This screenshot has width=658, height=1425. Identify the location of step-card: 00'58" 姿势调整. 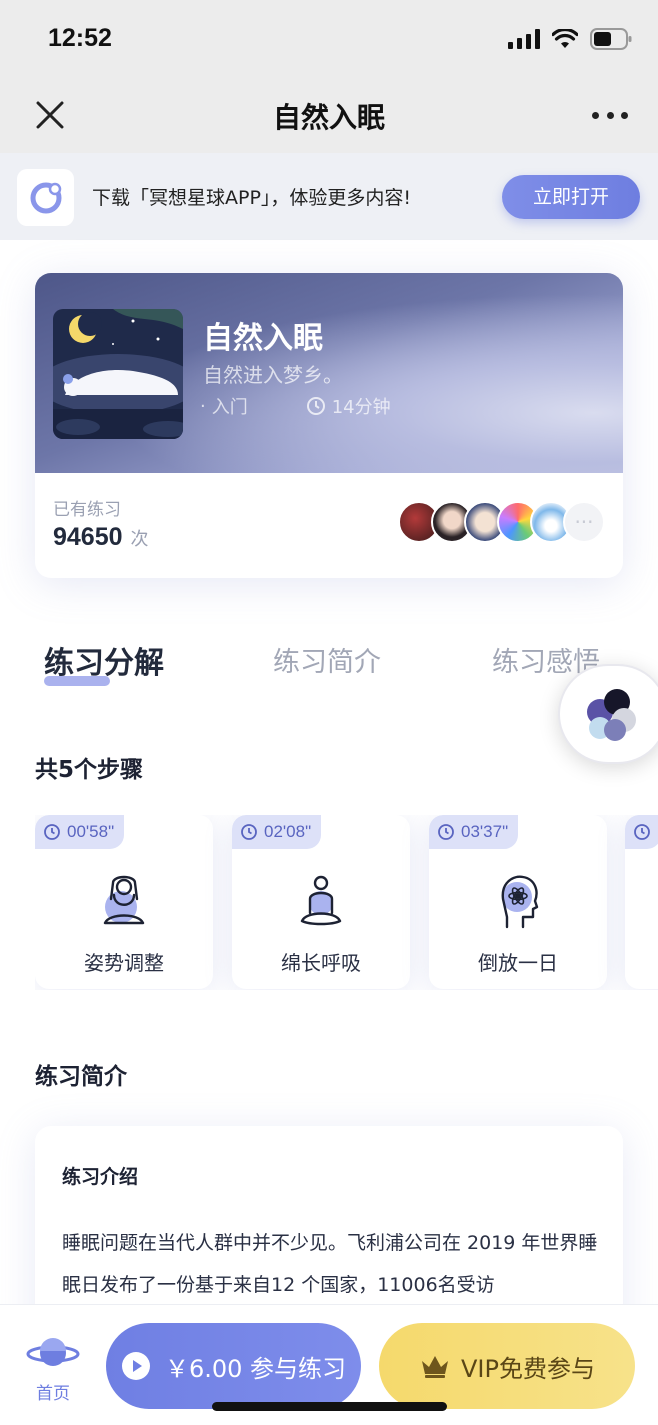
(124, 902).